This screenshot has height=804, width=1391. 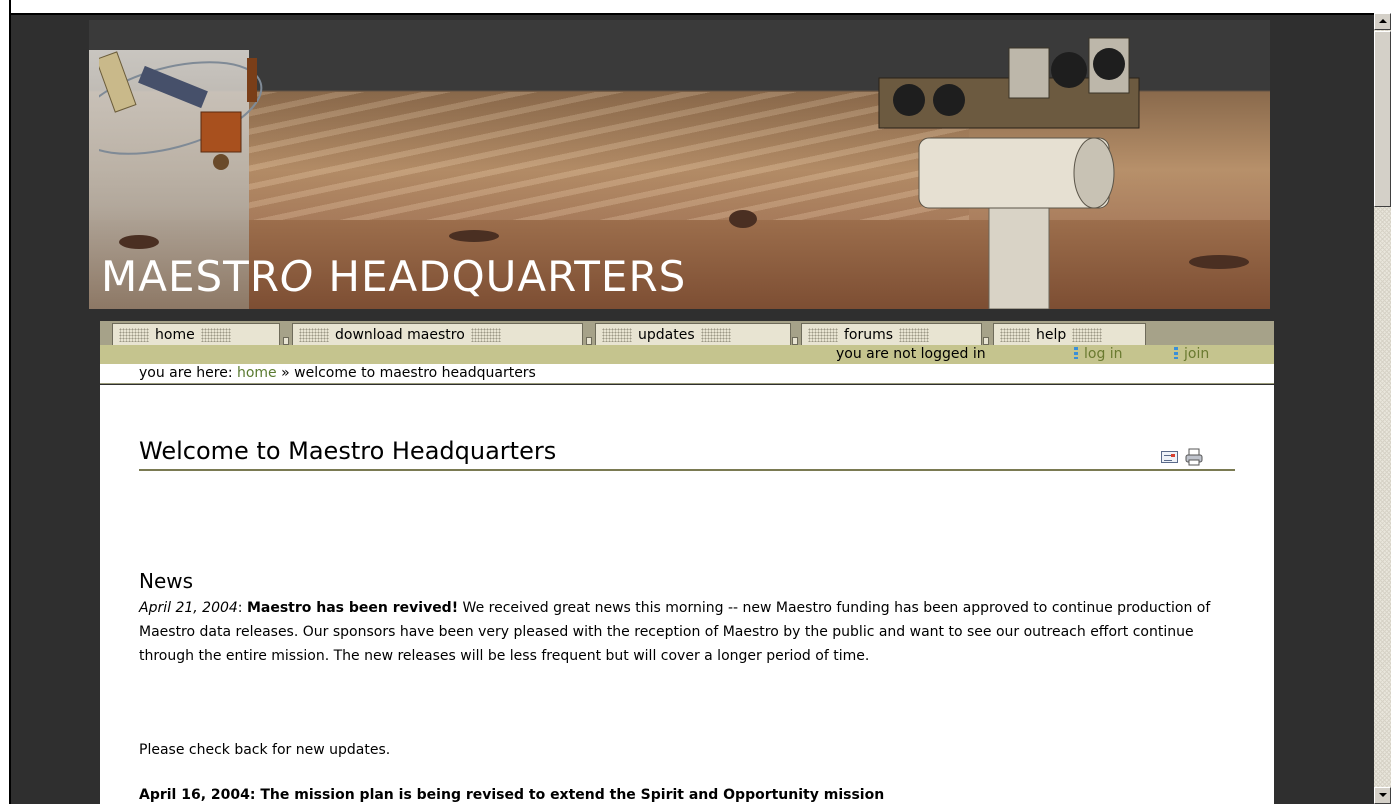 I want to click on news-headline: Maestro has been revived!, so click(x=352, y=608).